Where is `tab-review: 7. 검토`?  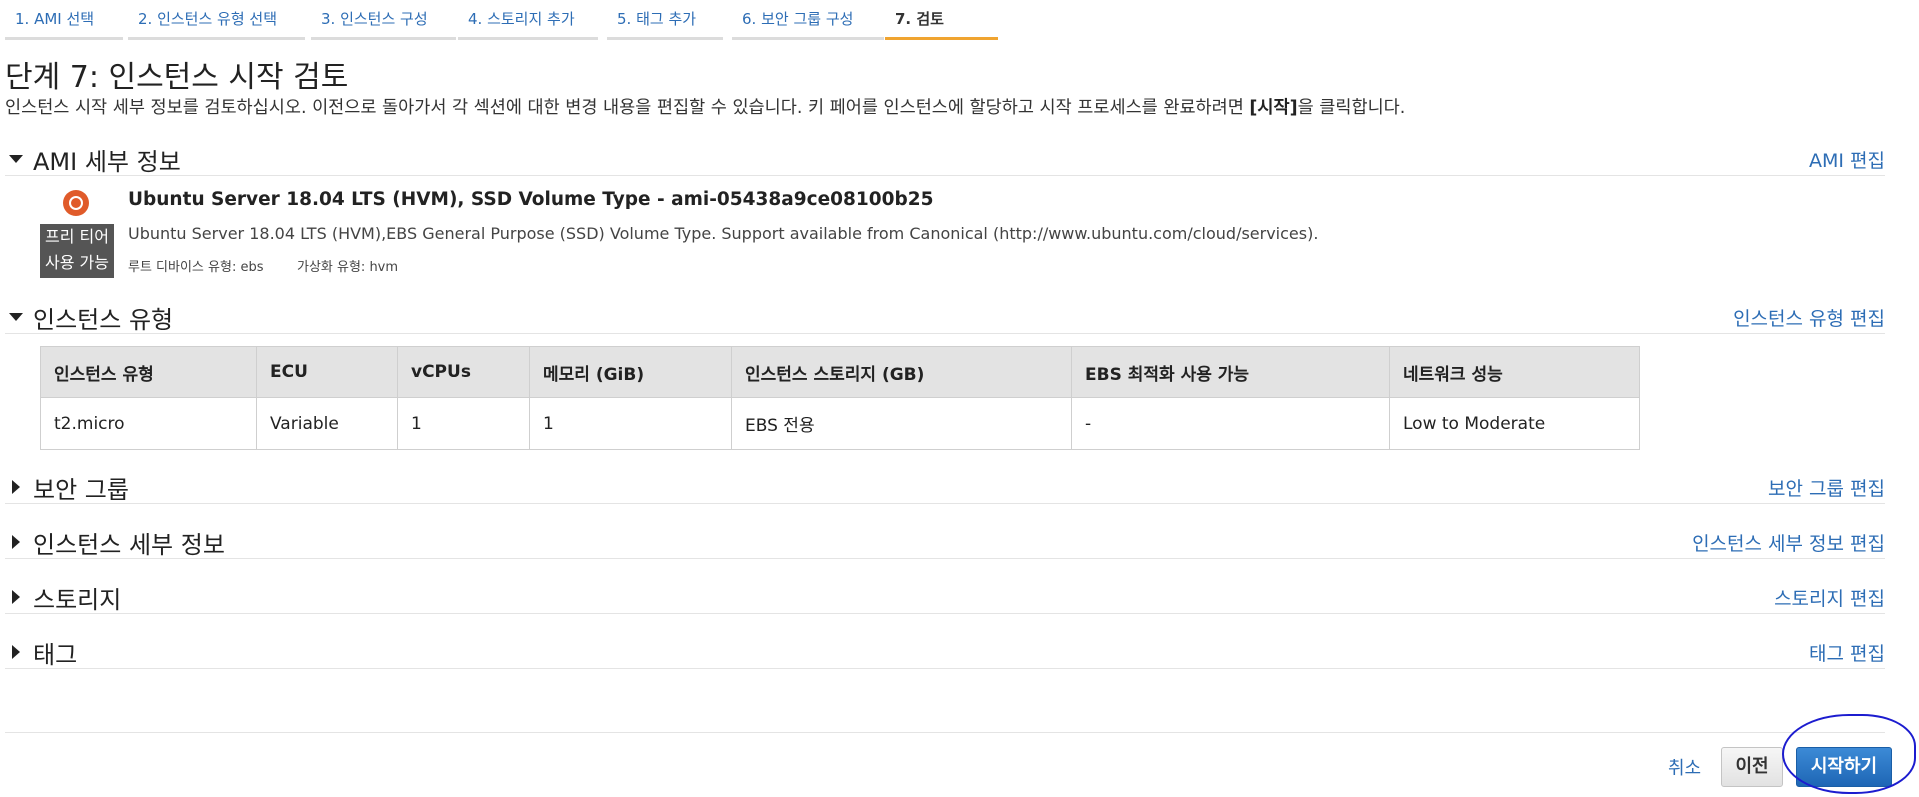 tab-review: 7. 검토 is located at coordinates (941, 20).